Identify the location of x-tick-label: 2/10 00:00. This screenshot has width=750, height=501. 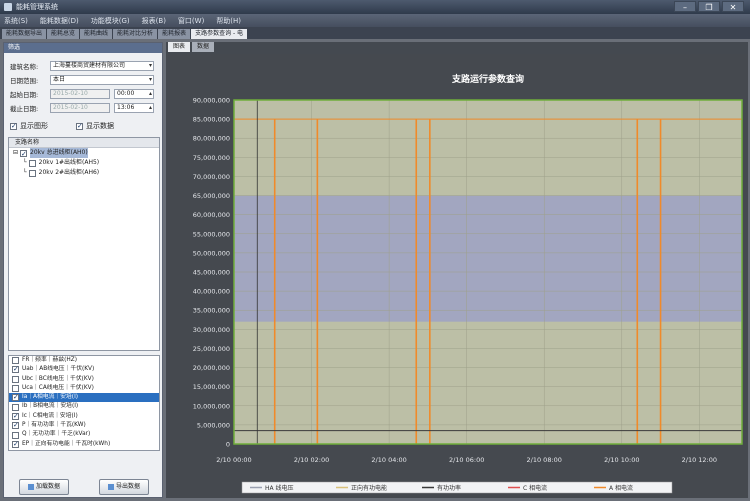
(233, 460).